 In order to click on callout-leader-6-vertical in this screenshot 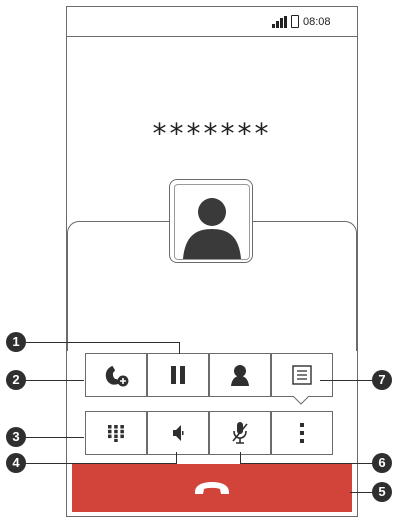, I will do `click(240, 458)`.